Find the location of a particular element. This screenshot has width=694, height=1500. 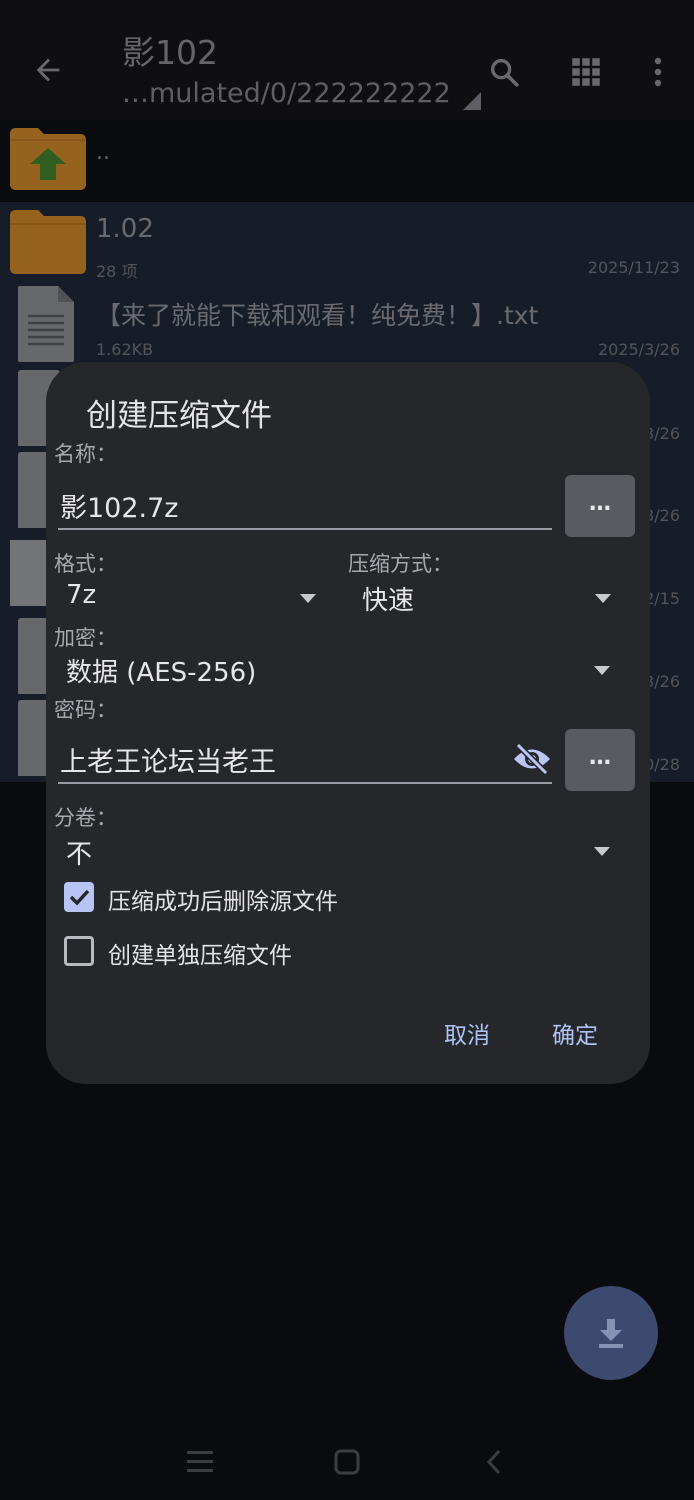

format-label: 格式： is located at coordinates (85, 564).